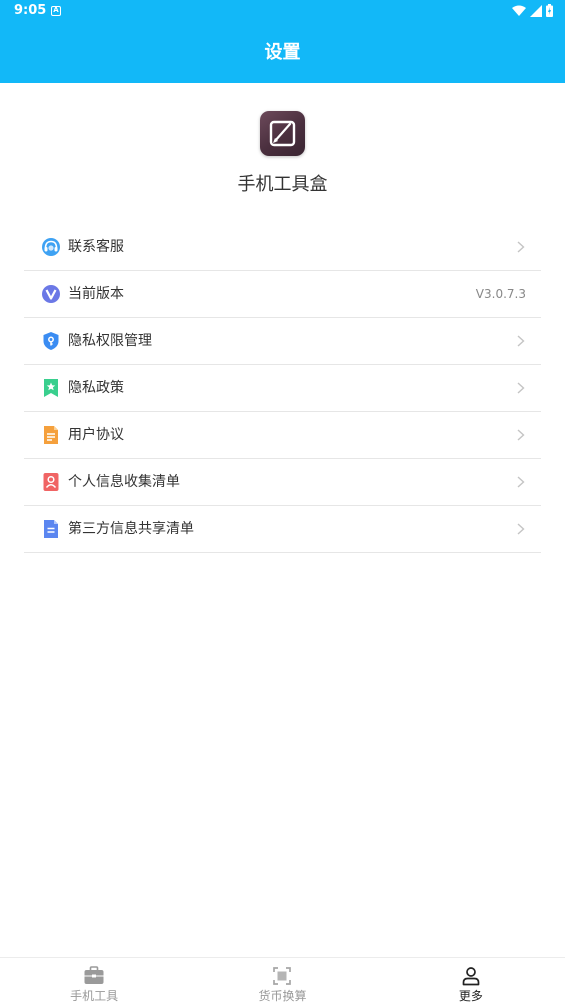 The height and width of the screenshot is (1004, 565). What do you see at coordinates (30, 10) in the screenshot?
I see `status-time: 9:05` at bounding box center [30, 10].